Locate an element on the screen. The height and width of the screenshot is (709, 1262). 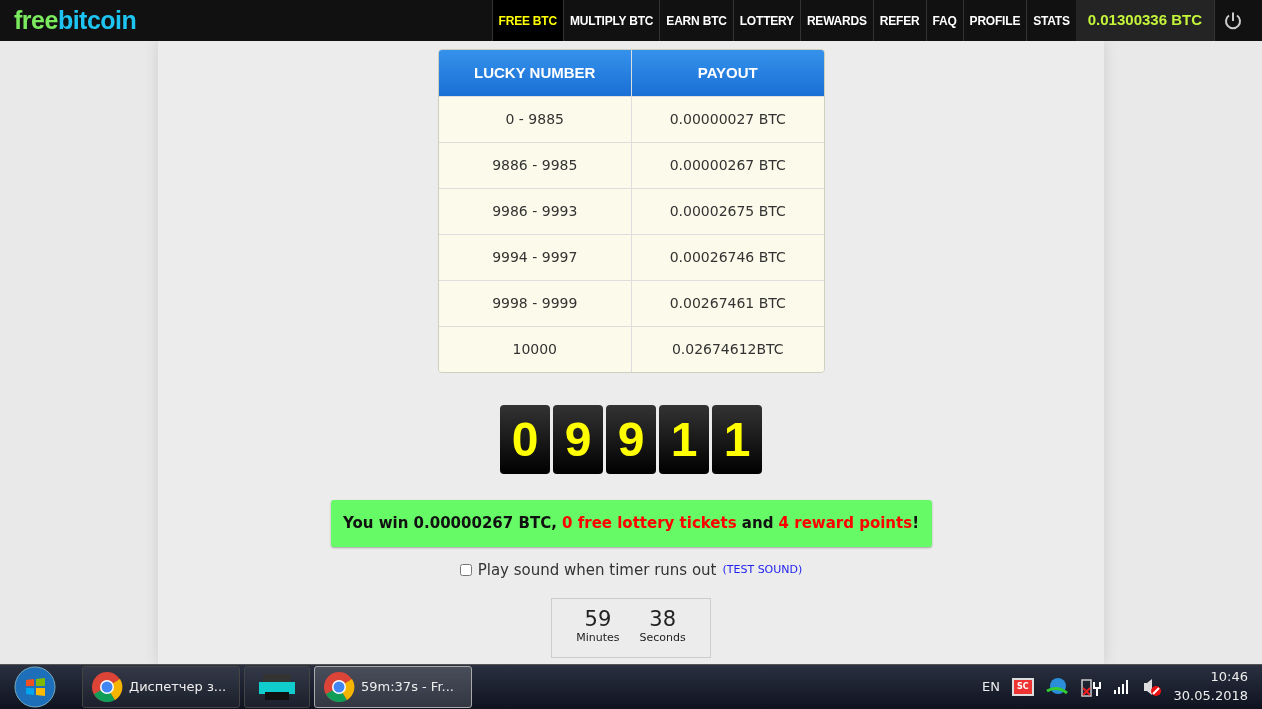
table-cell: 10000 is located at coordinates (534, 349).